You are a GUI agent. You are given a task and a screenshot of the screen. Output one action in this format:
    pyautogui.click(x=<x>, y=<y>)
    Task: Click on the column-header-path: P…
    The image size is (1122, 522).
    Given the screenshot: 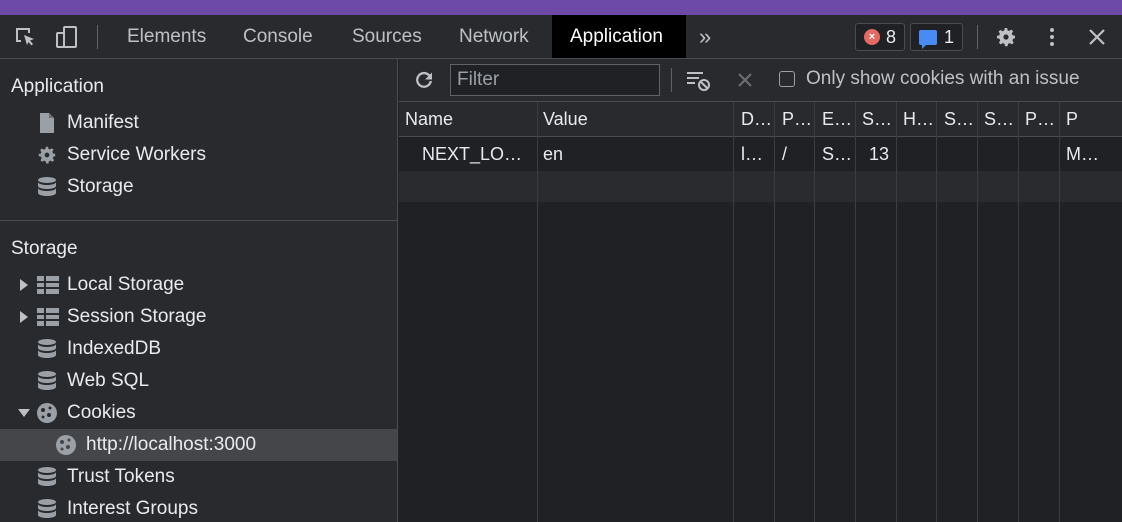 What is the action you would take?
    pyautogui.click(x=797, y=119)
    